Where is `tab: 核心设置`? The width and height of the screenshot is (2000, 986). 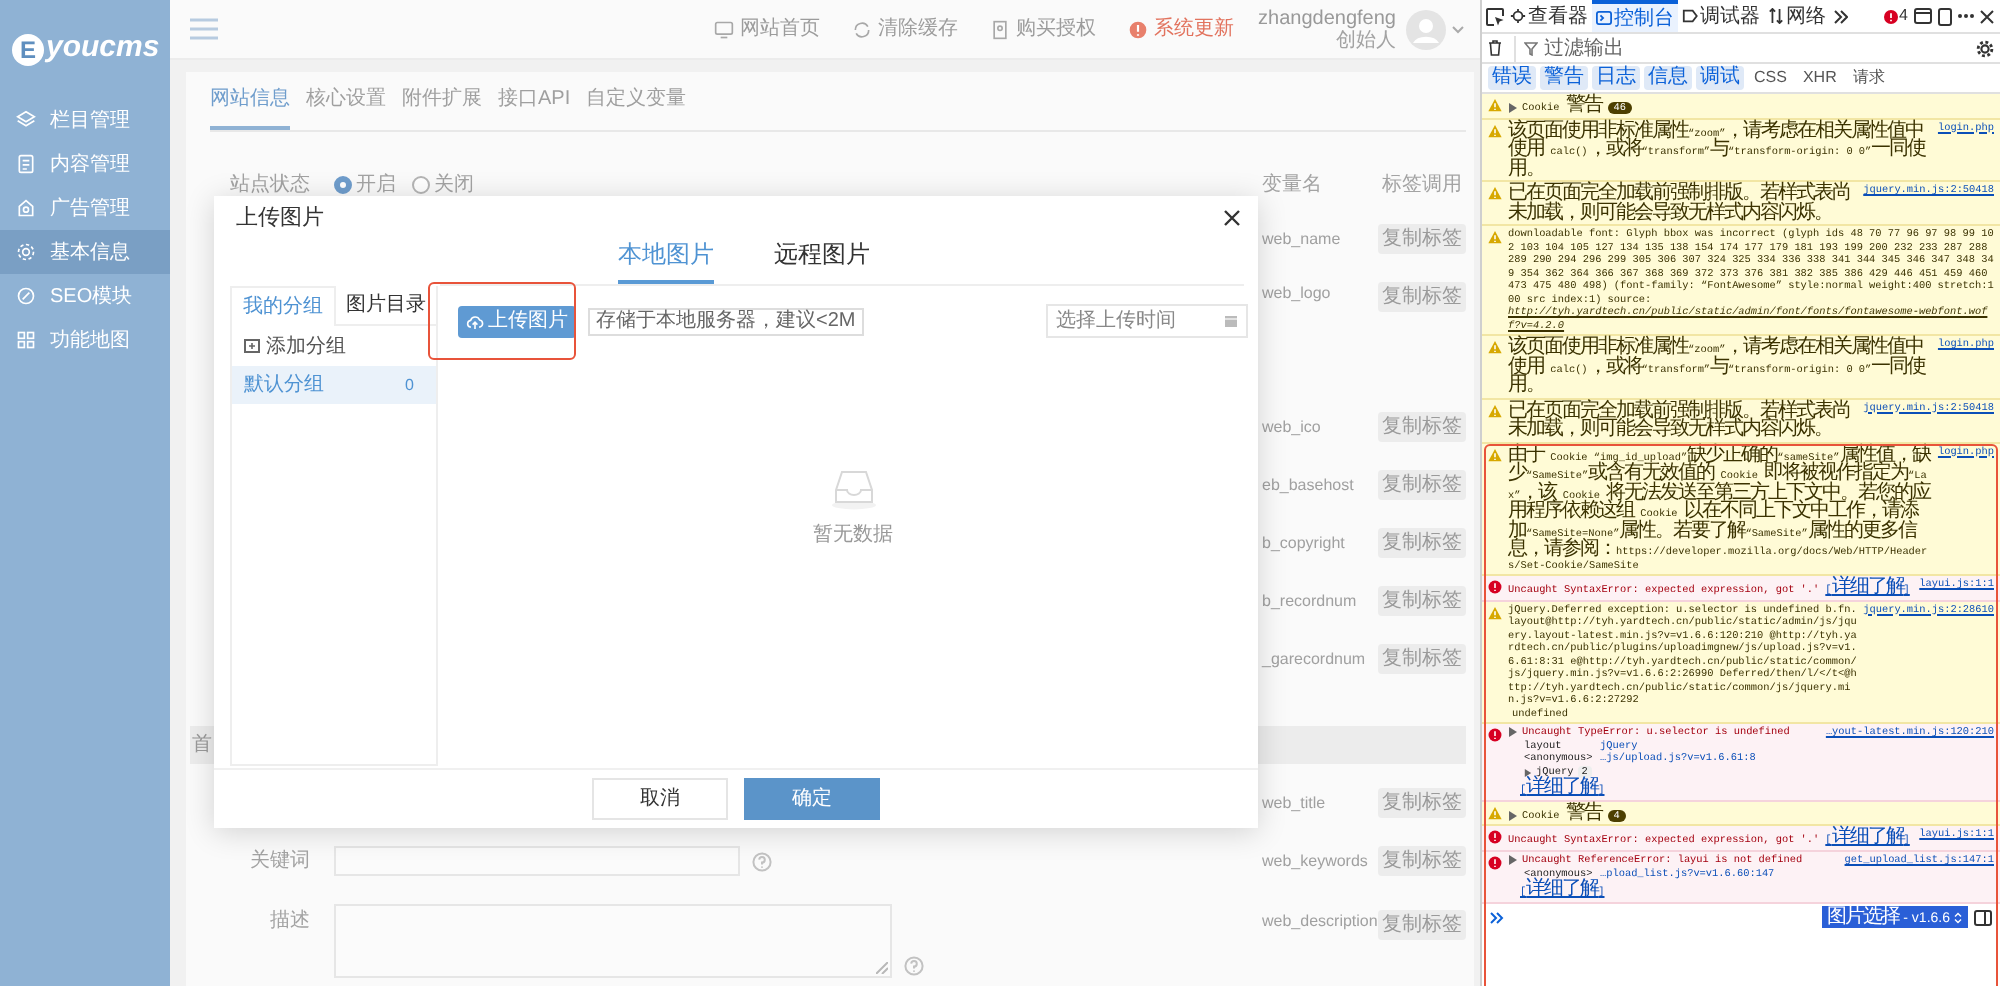 tab: 核心设置 is located at coordinates (346, 107).